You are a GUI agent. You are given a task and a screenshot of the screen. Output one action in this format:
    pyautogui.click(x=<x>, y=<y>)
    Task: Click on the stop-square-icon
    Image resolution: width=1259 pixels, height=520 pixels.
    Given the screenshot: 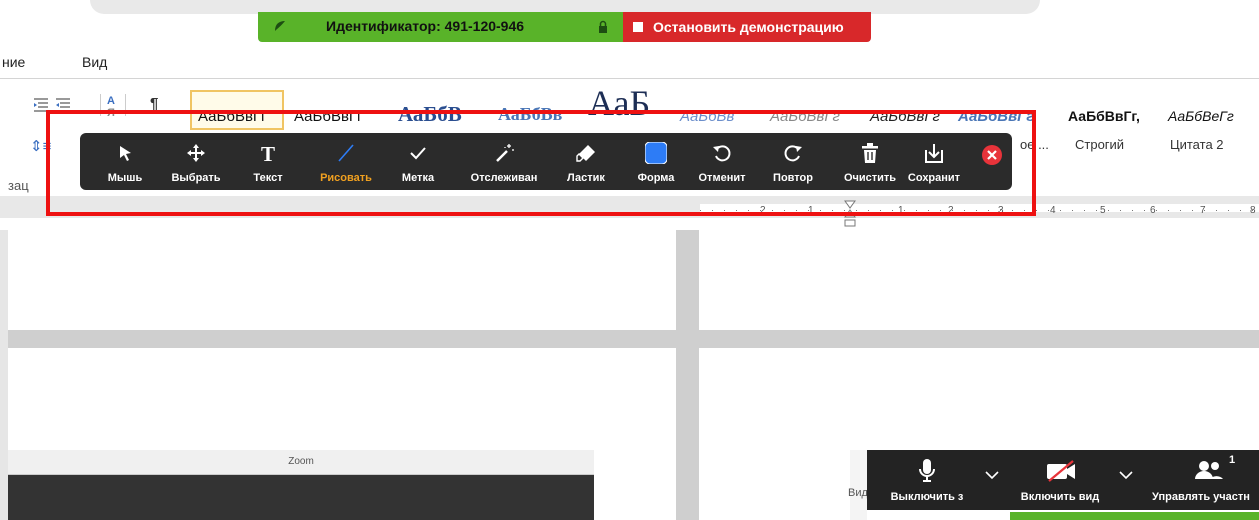 What is the action you would take?
    pyautogui.click(x=638, y=27)
    